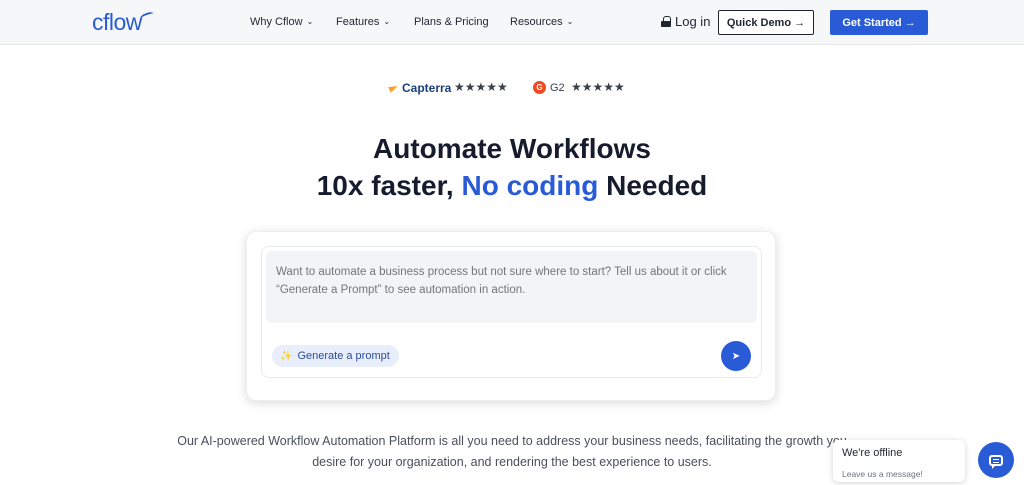  I want to click on login-link: Log in, so click(685, 21).